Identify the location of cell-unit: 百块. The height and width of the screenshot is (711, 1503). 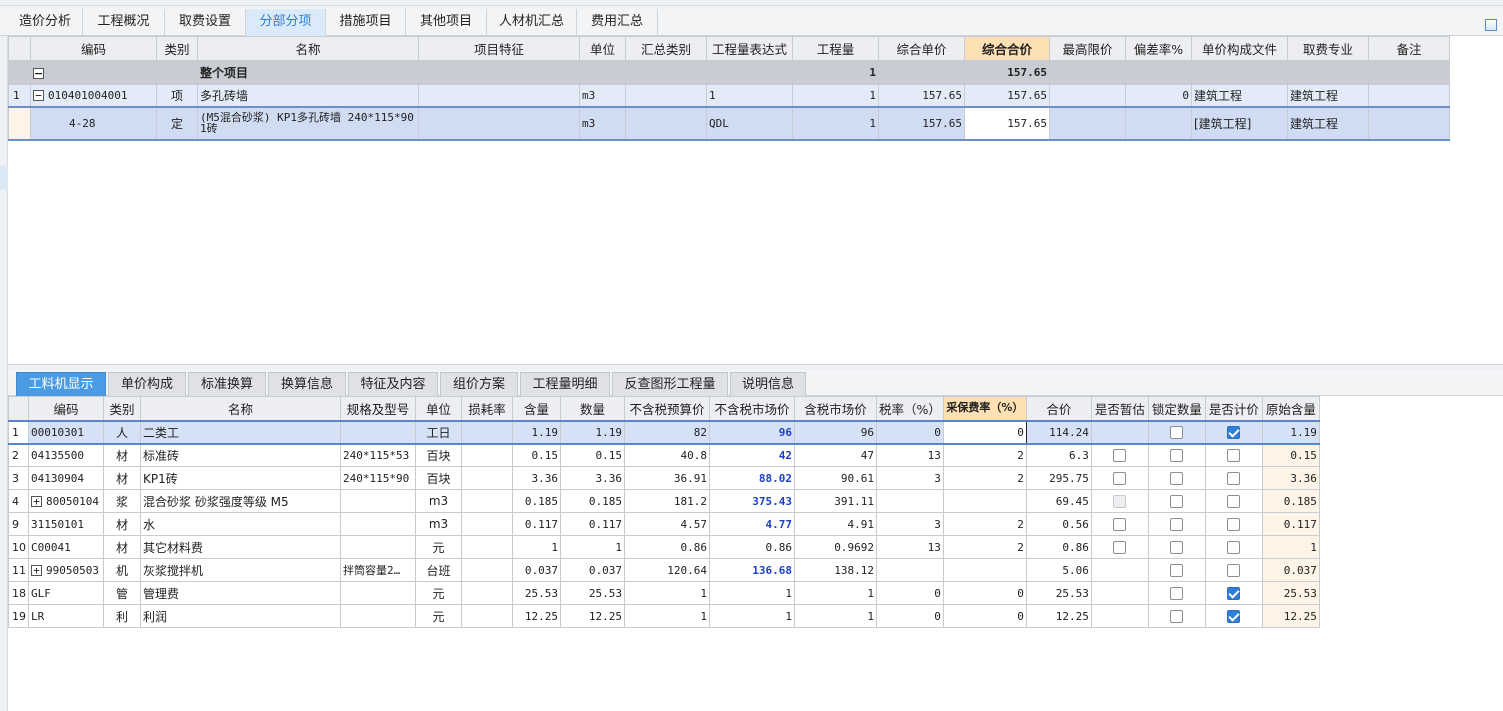
(438, 455).